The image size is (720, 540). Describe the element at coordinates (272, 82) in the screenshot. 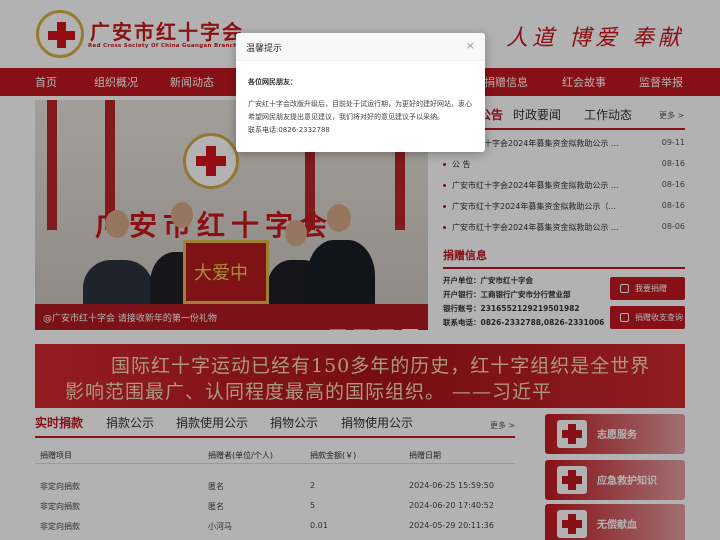

I see `dialog-greeting: 各位网民朋友：` at that location.